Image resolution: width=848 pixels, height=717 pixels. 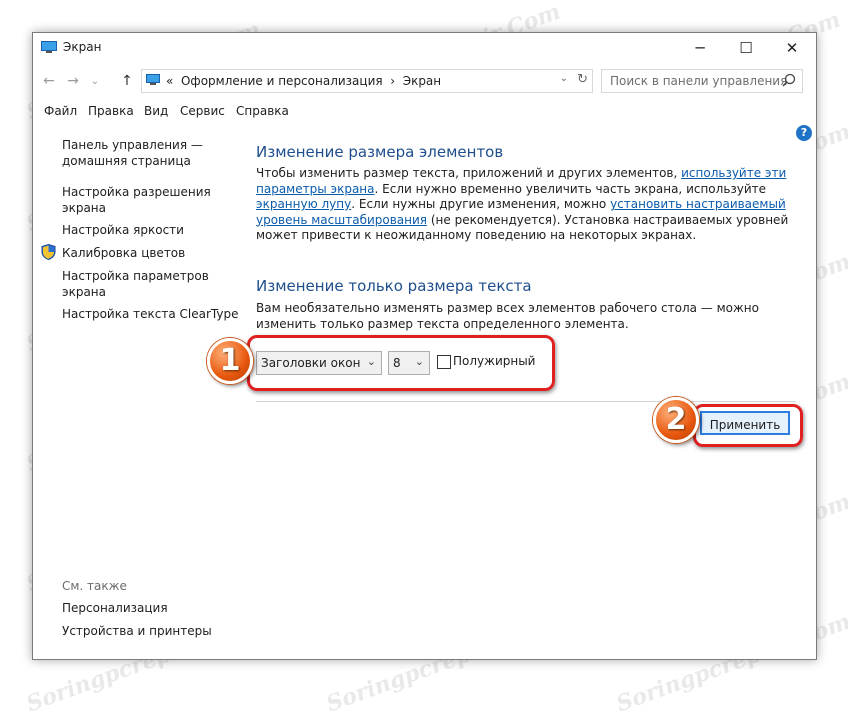 I want to click on breadcrumb-appearance: Оформление и персонализация, so click(x=282, y=81).